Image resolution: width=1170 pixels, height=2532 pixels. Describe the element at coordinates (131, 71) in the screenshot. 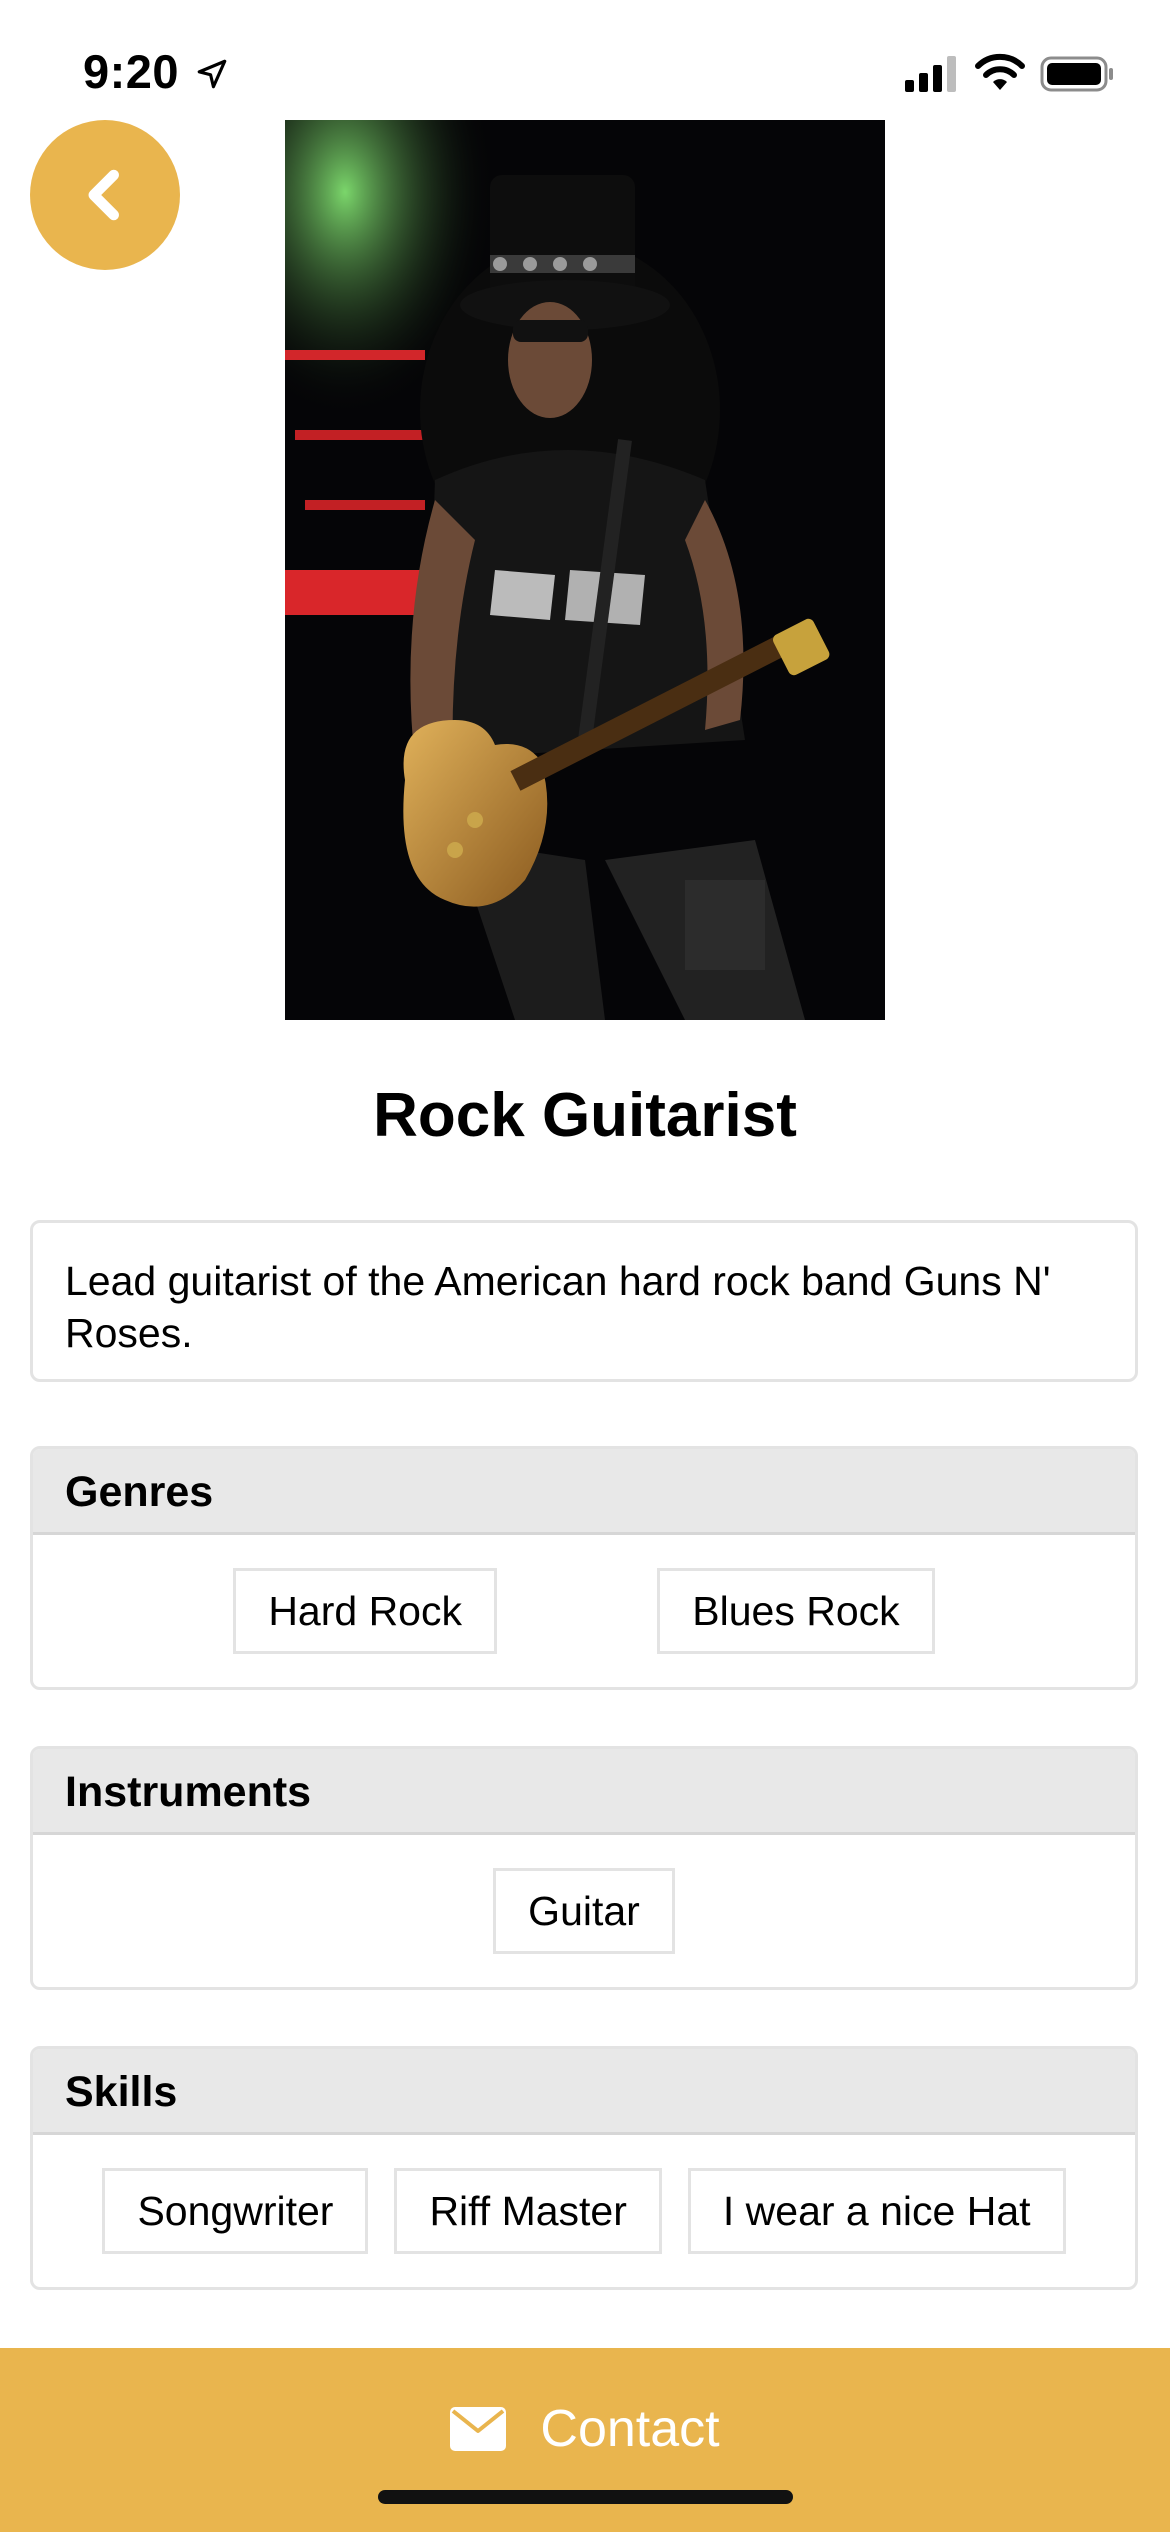

I see `status-time: 9:20` at that location.